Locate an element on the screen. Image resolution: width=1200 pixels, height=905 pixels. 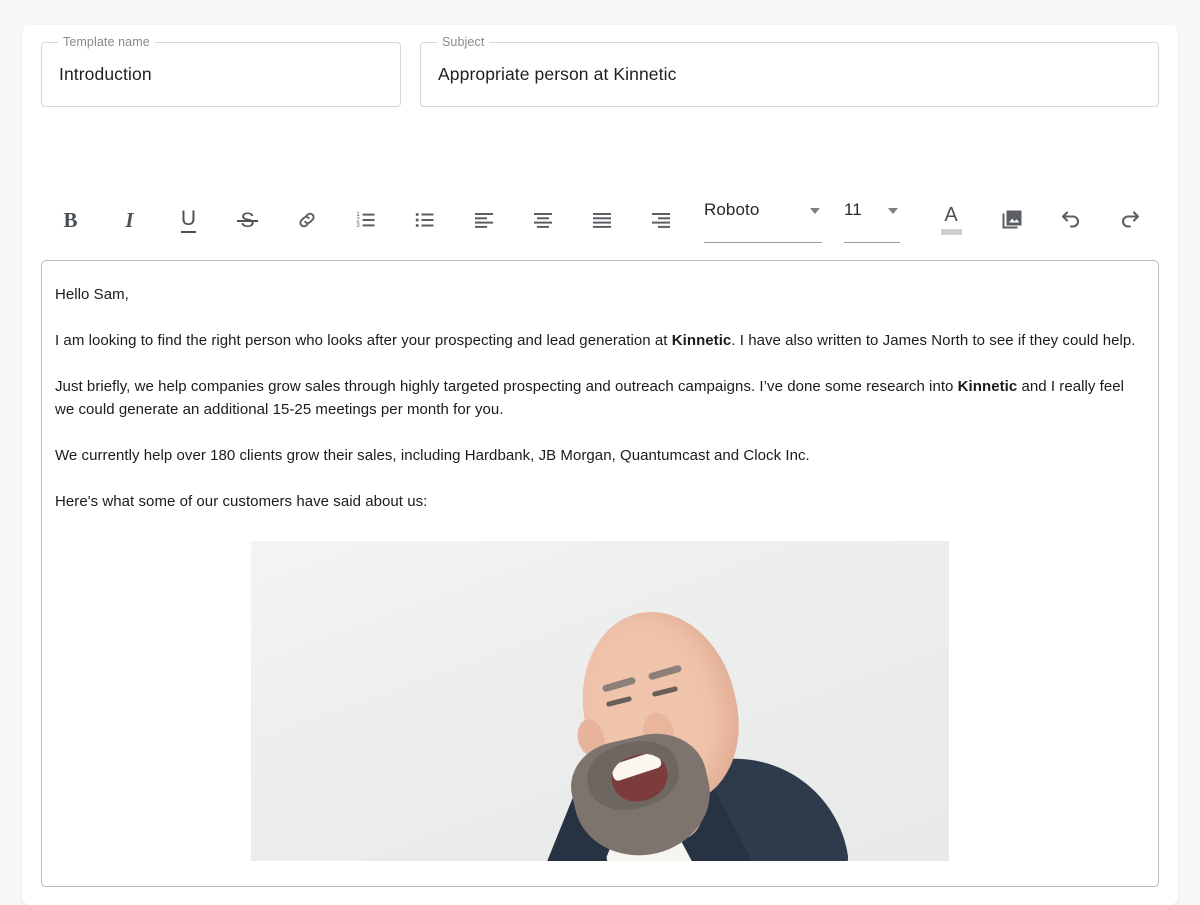
undo-button is located at coordinates (1070, 220).